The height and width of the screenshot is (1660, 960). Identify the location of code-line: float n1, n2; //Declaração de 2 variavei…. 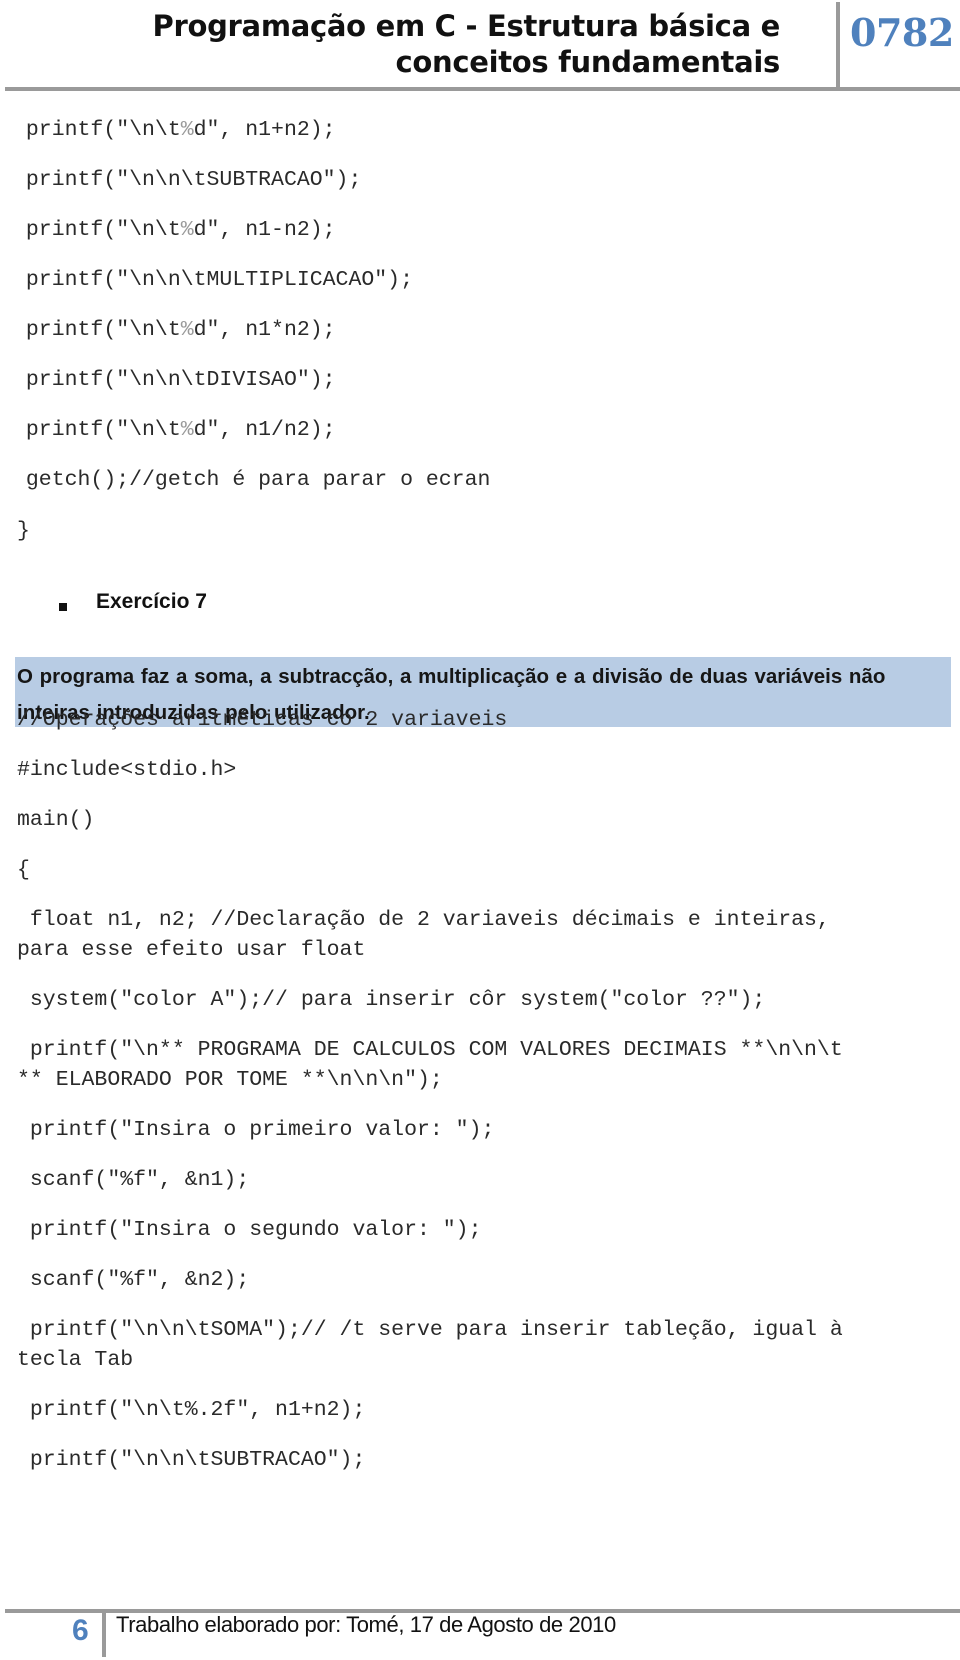
(423, 935).